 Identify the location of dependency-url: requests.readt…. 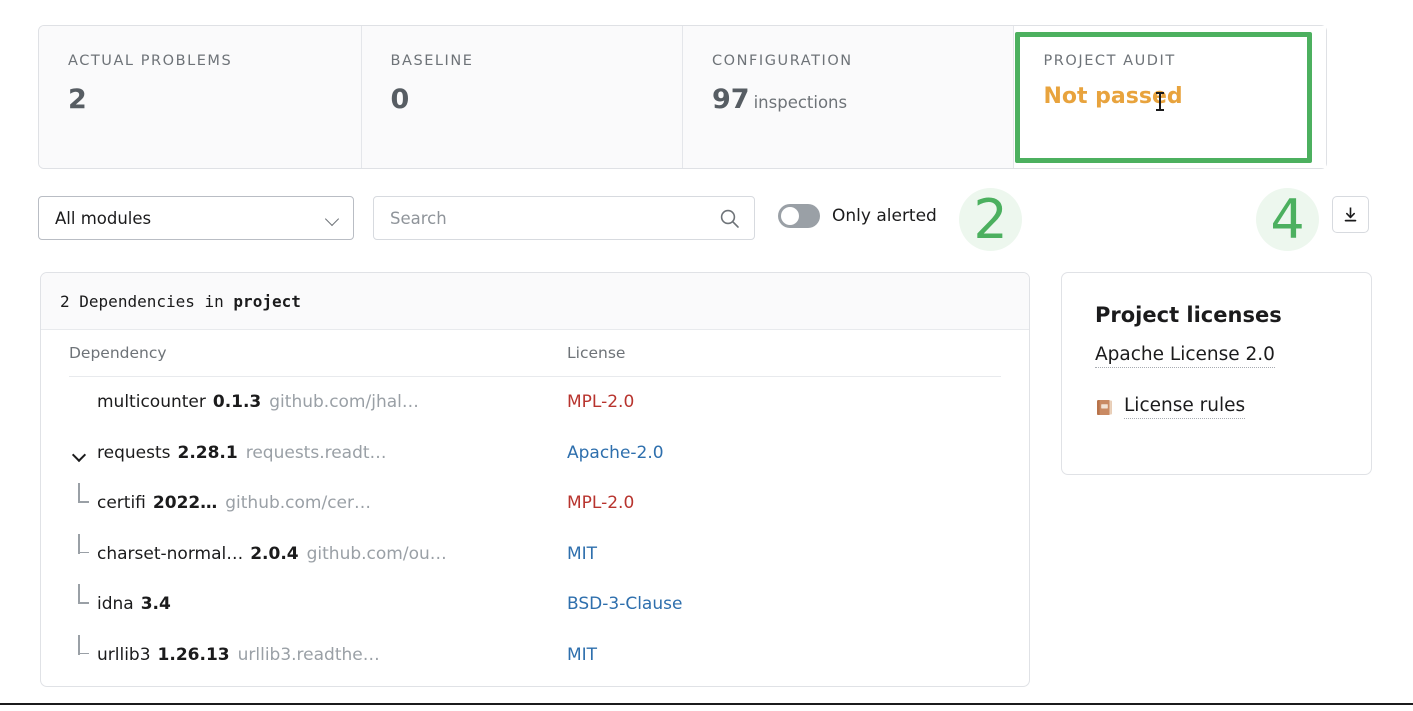
(316, 452).